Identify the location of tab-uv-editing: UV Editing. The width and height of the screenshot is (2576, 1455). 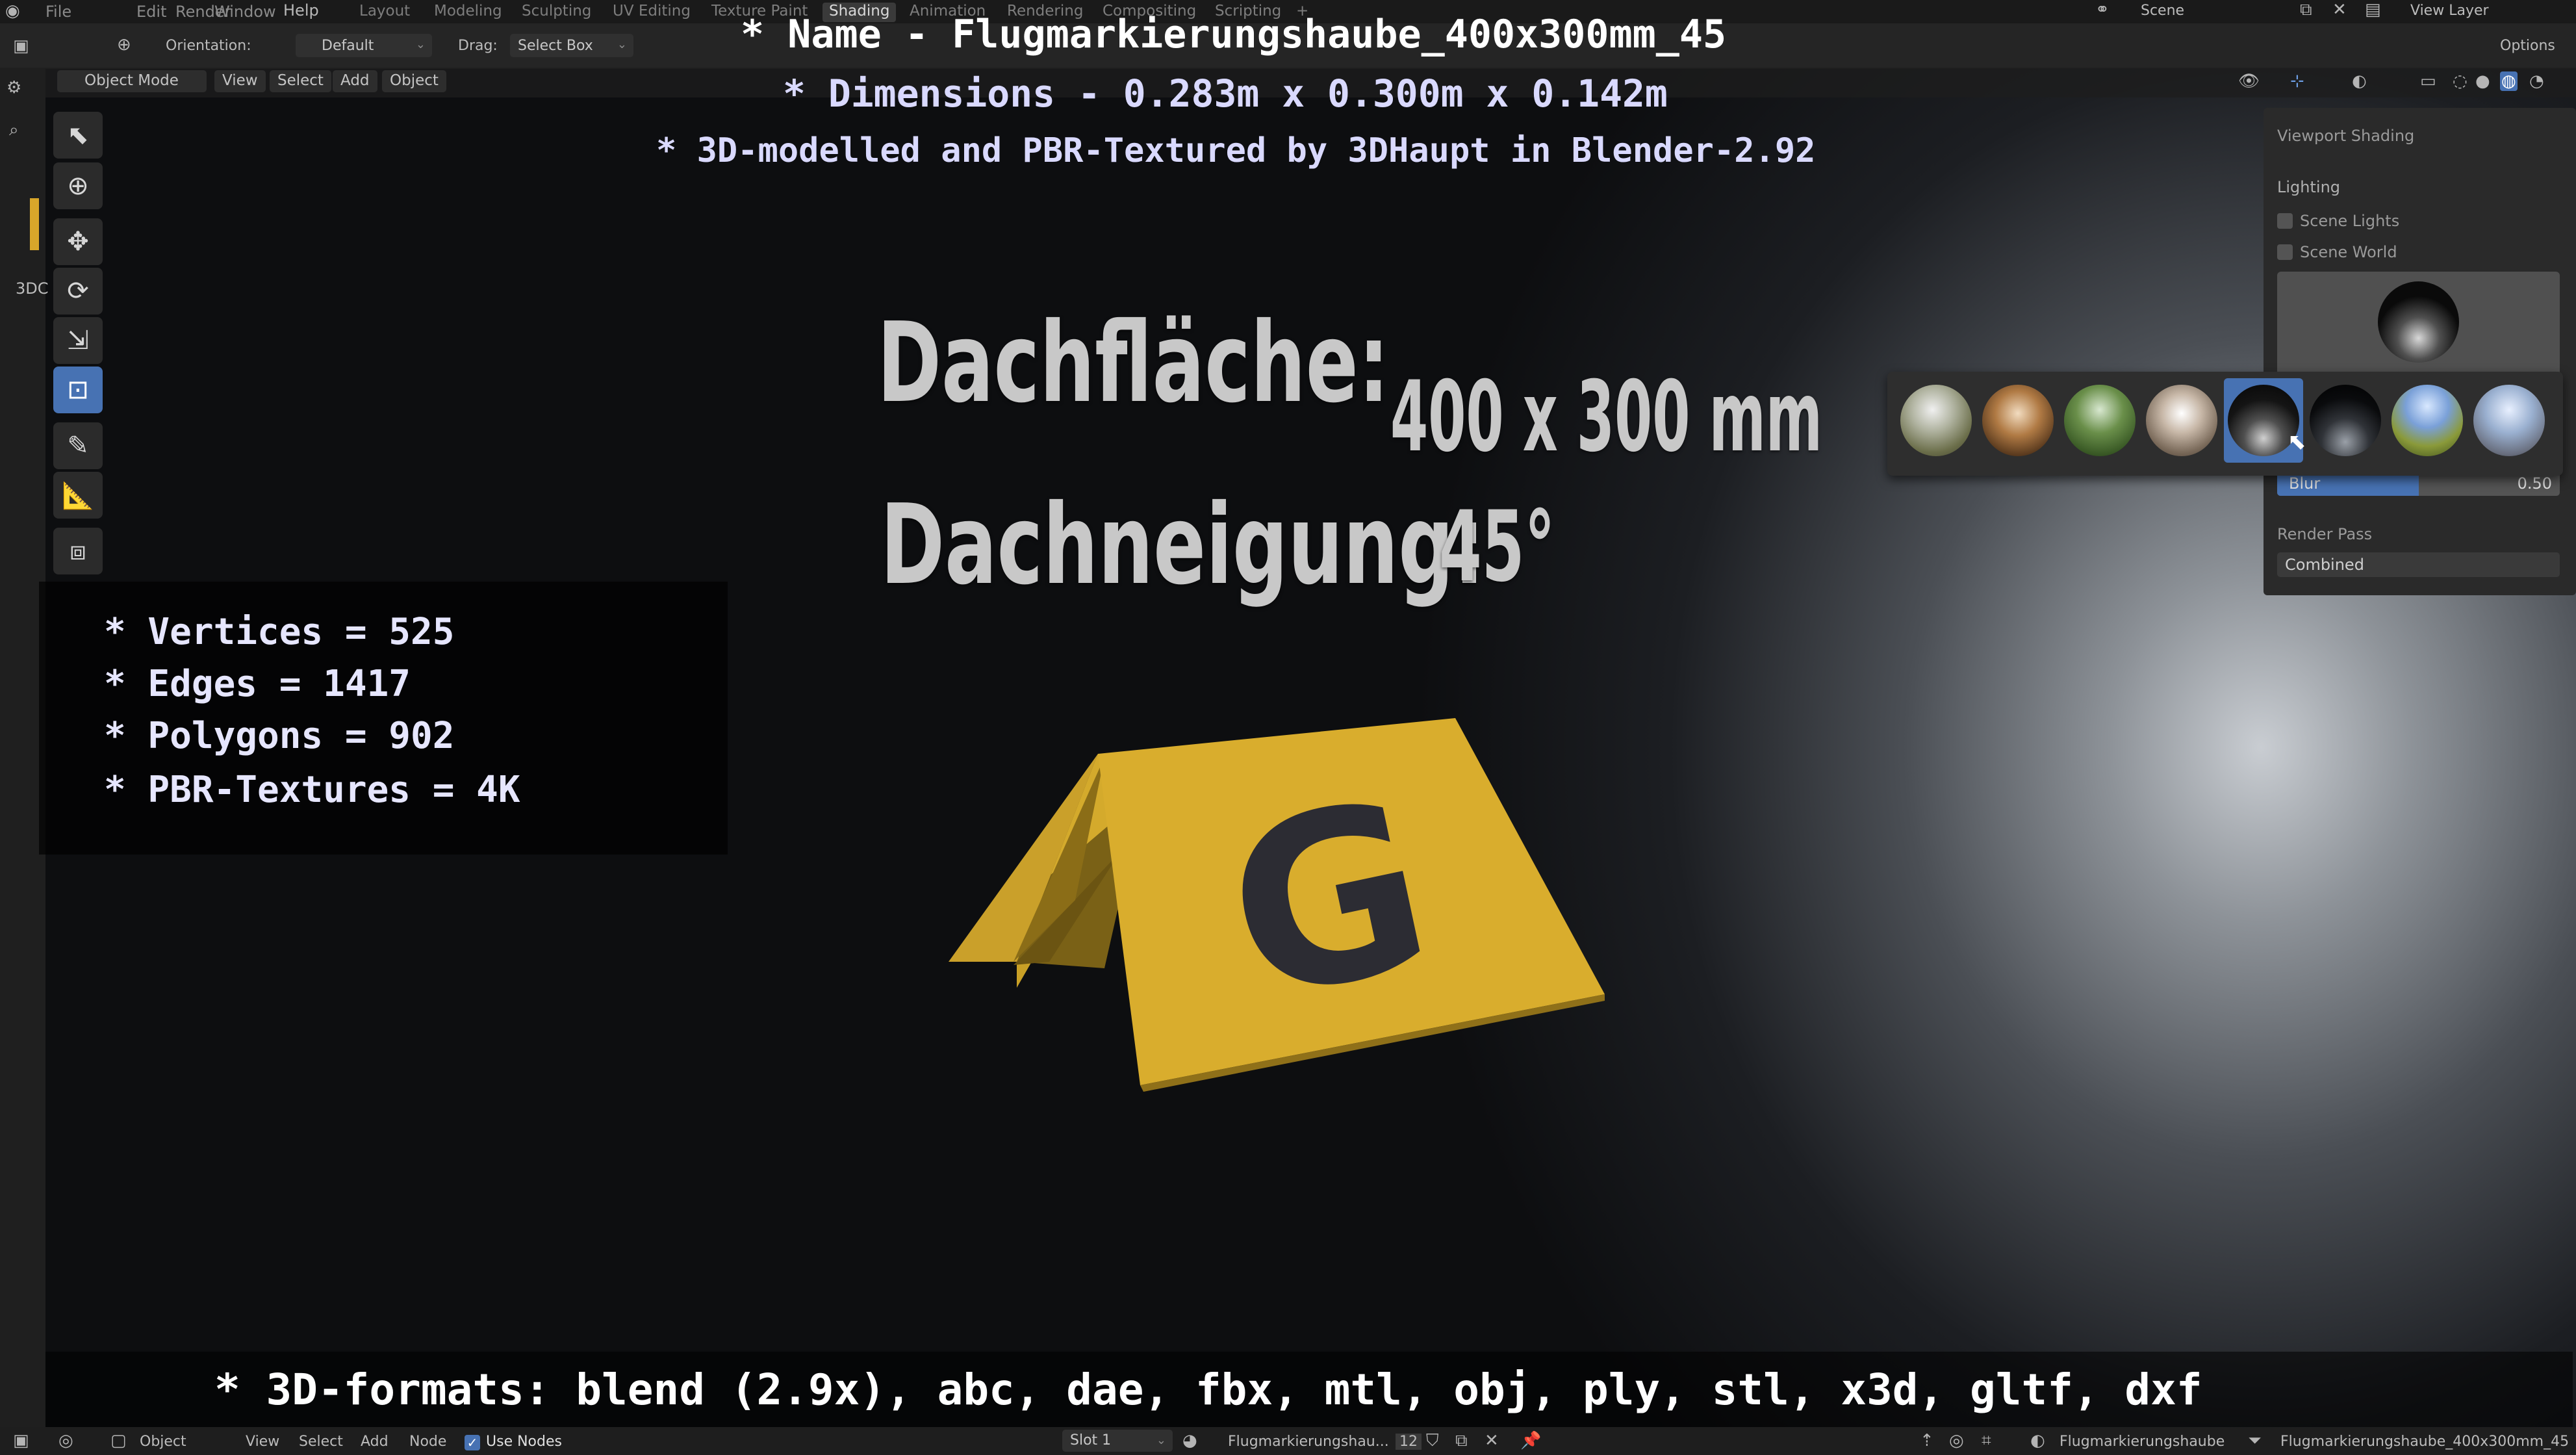
(652, 13).